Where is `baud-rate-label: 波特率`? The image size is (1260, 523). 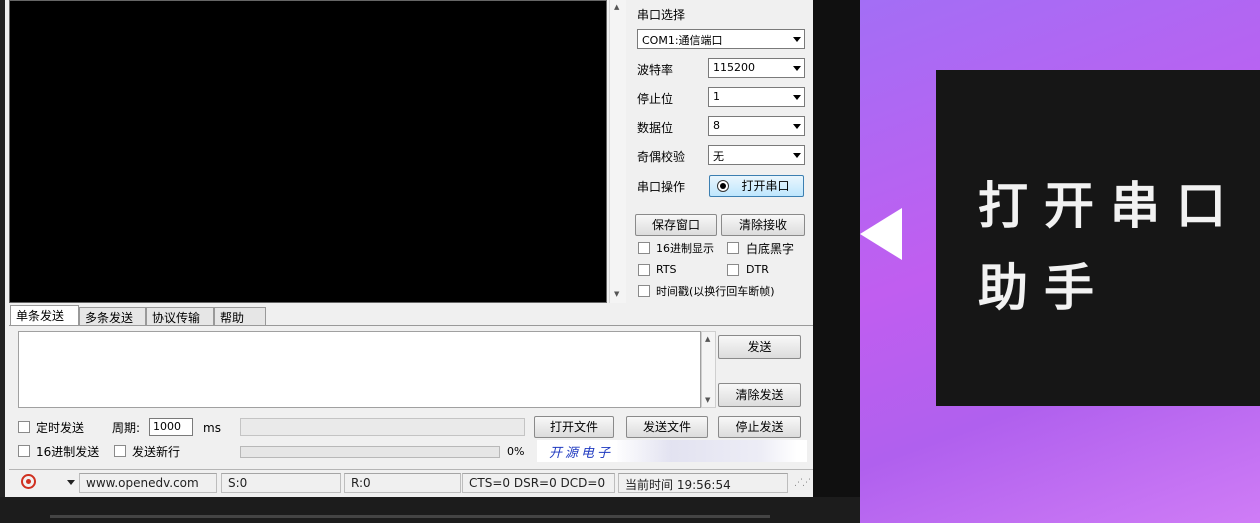 baud-rate-label: 波特率 is located at coordinates (655, 70).